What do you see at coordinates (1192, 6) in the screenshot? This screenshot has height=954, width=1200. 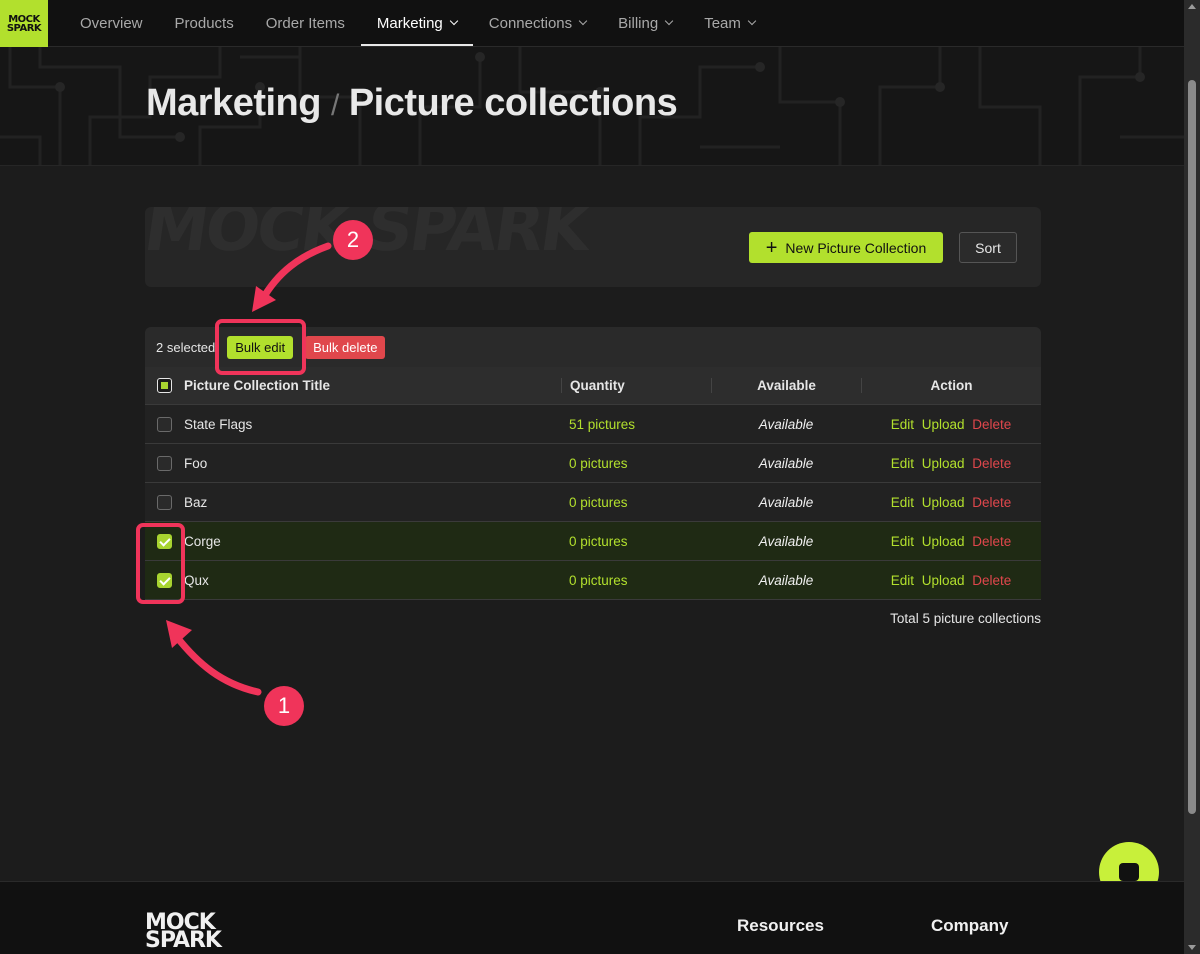 I see `scroll-up-arrow-icon` at bounding box center [1192, 6].